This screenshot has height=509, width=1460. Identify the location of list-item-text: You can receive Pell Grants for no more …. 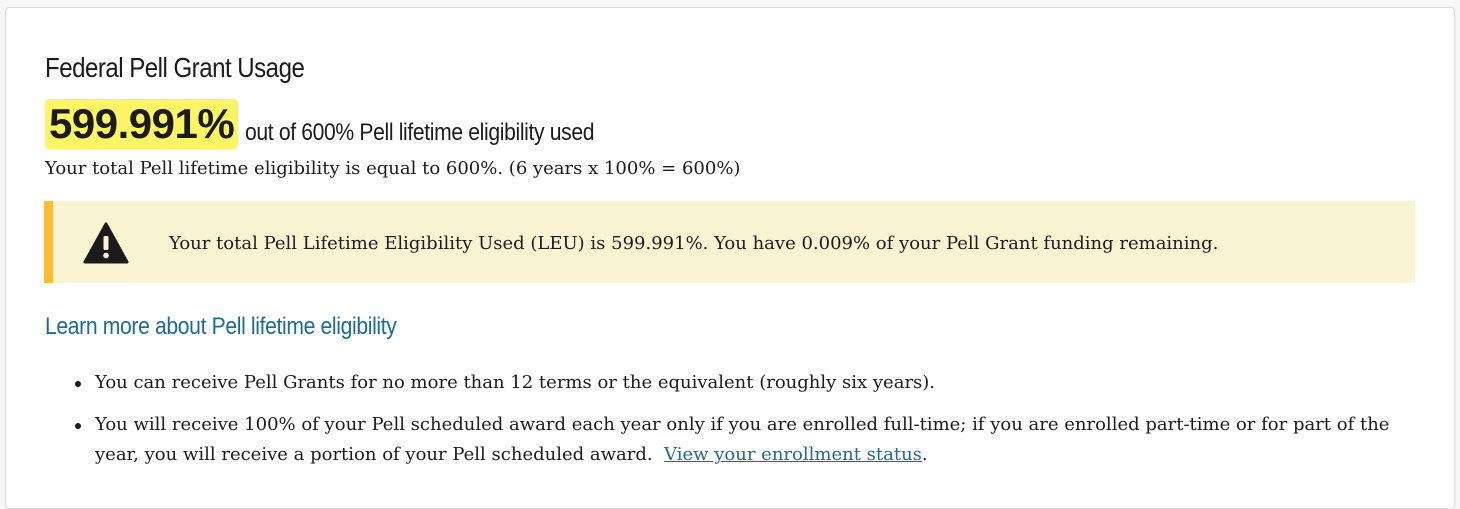
(515, 382).